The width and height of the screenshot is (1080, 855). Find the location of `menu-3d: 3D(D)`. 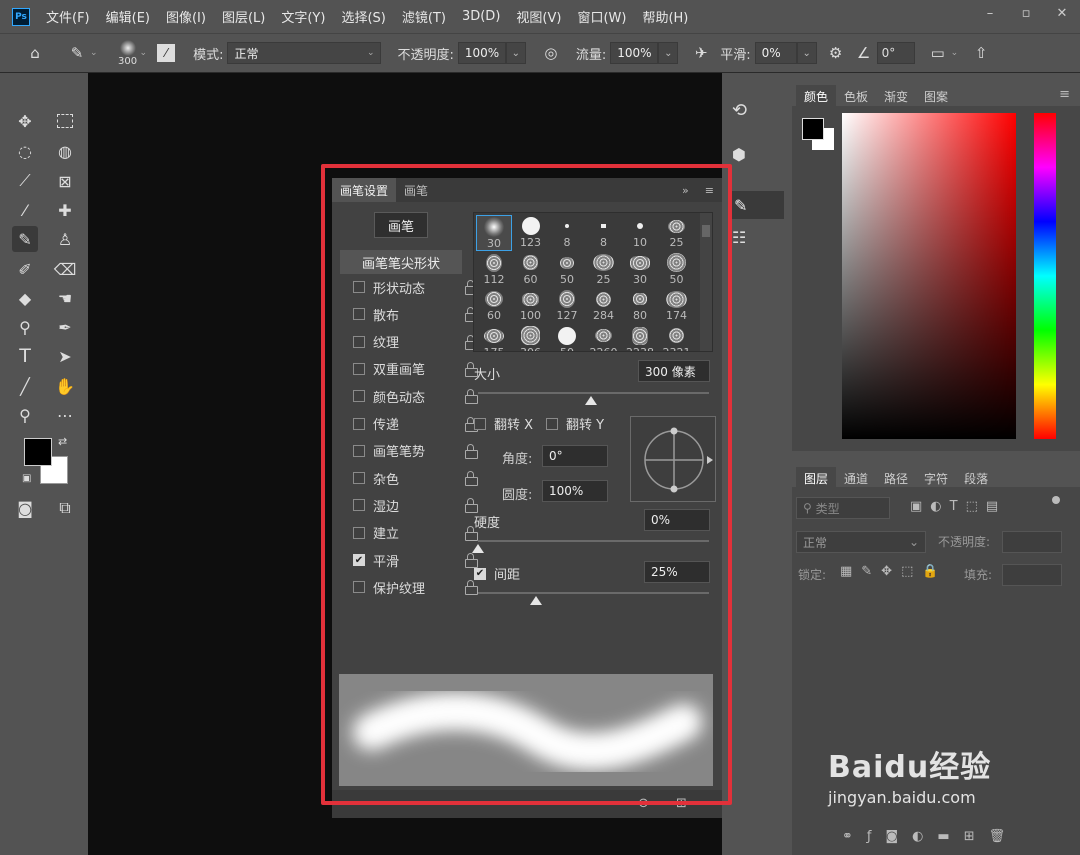

menu-3d: 3D(D) is located at coordinates (481, 16).